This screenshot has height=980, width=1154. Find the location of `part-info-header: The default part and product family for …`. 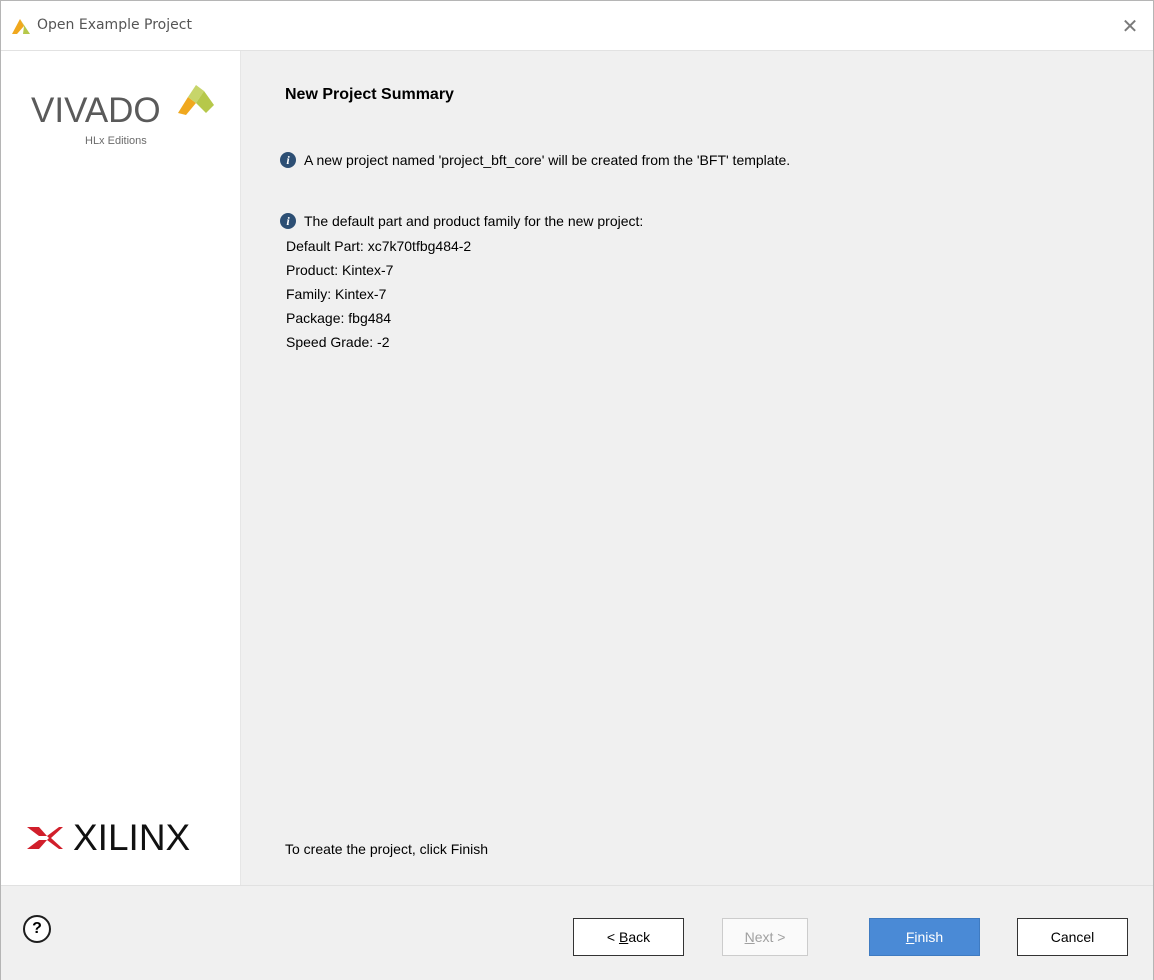

part-info-header: The default part and product family for … is located at coordinates (474, 221).